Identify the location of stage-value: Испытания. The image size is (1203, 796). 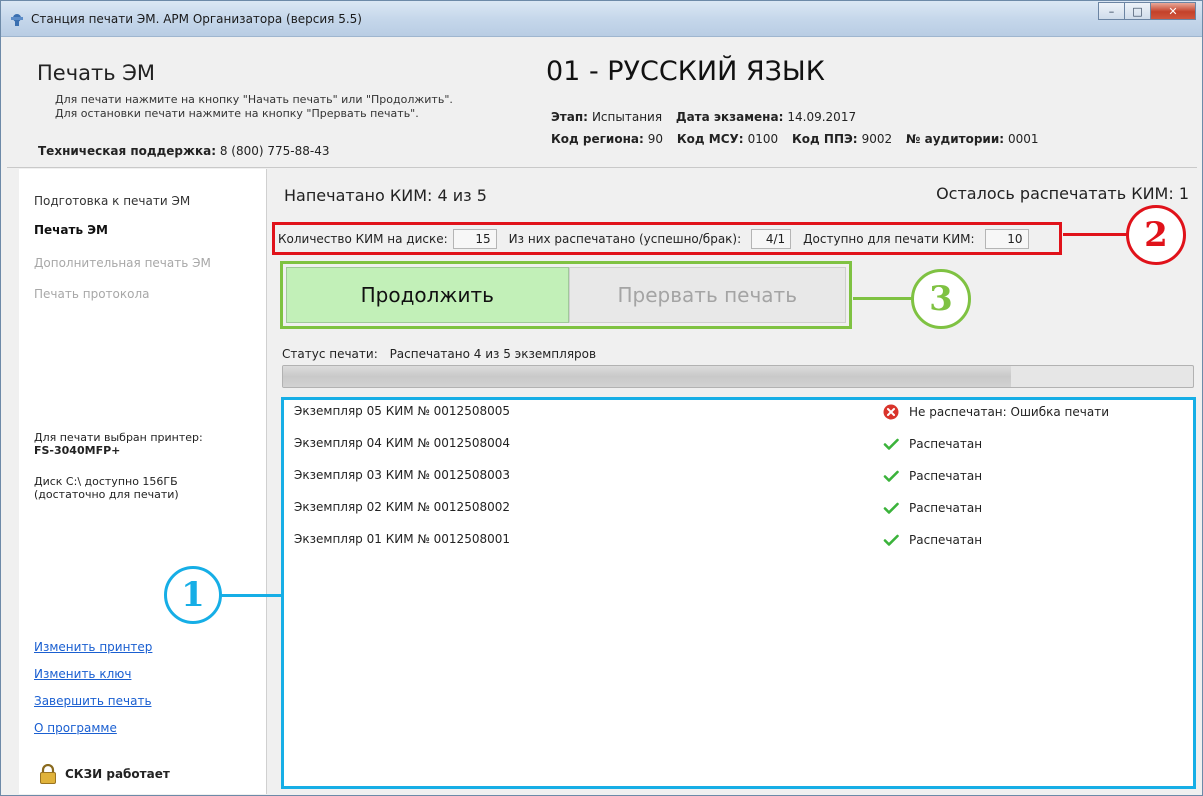
(627, 117).